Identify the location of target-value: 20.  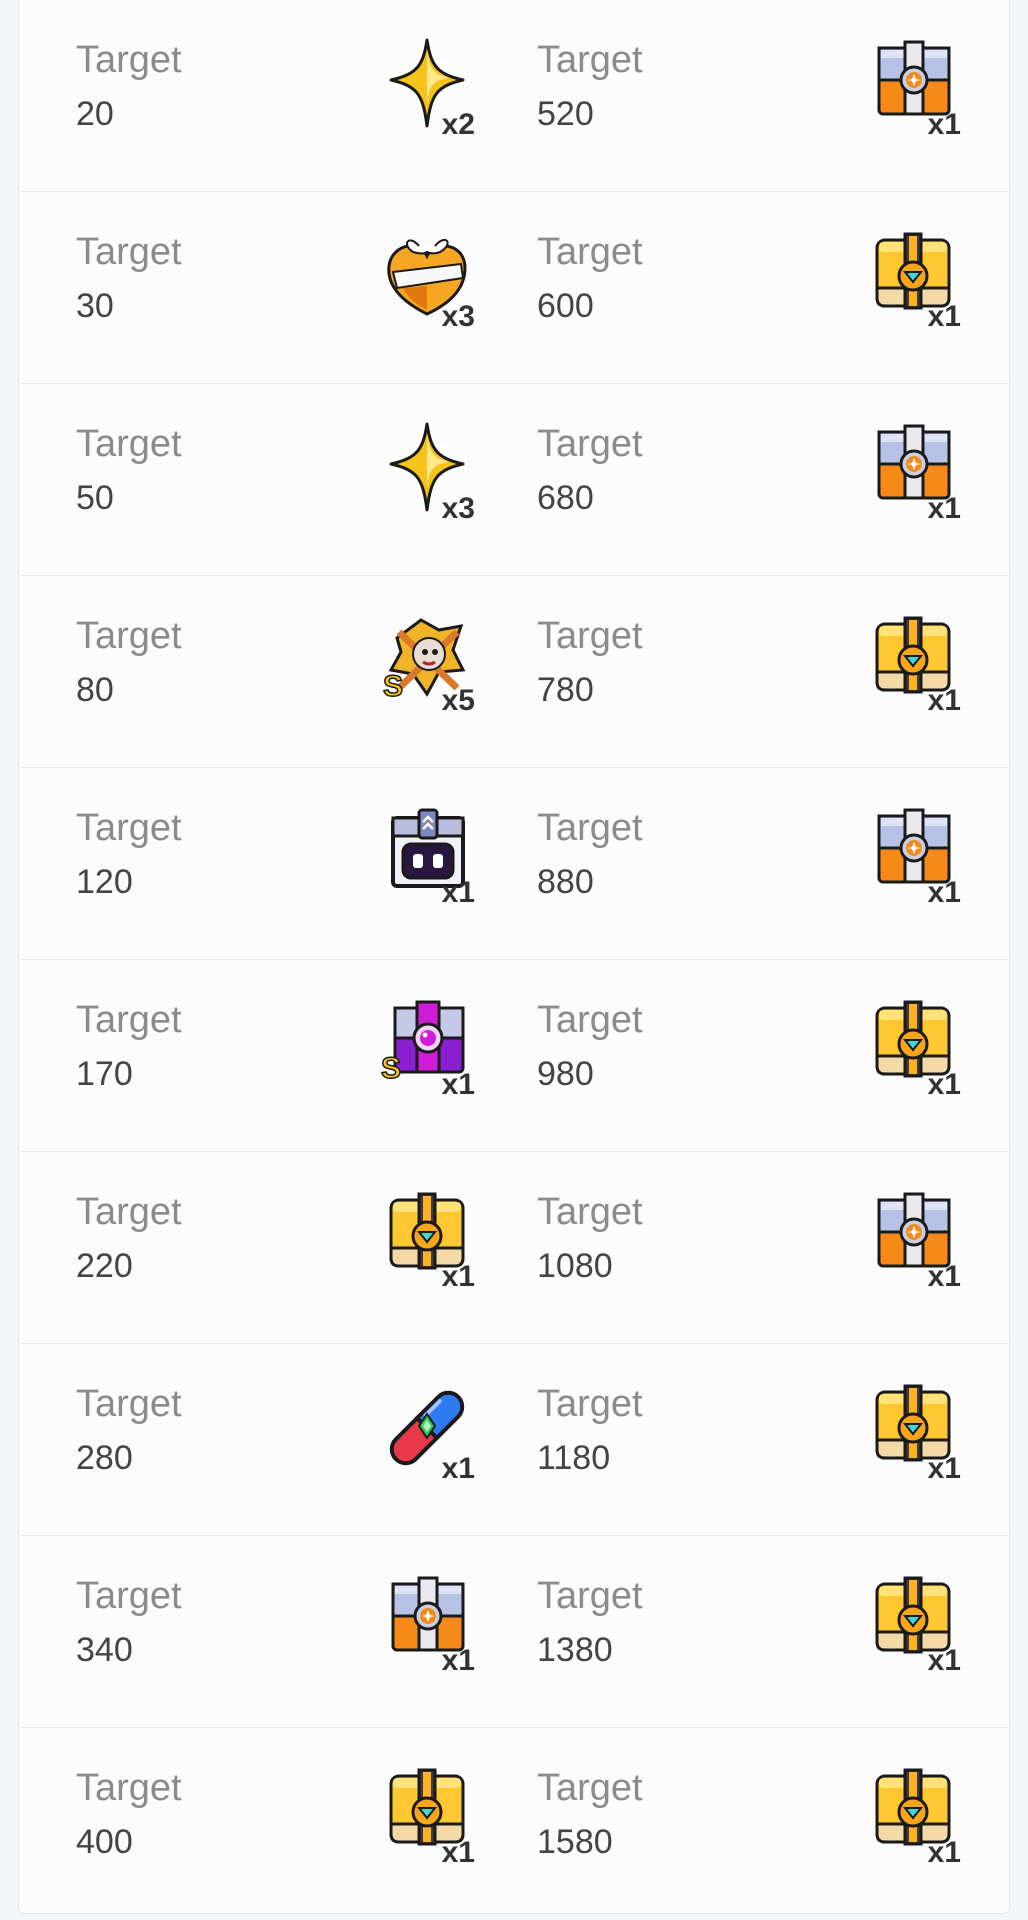
(95, 114).